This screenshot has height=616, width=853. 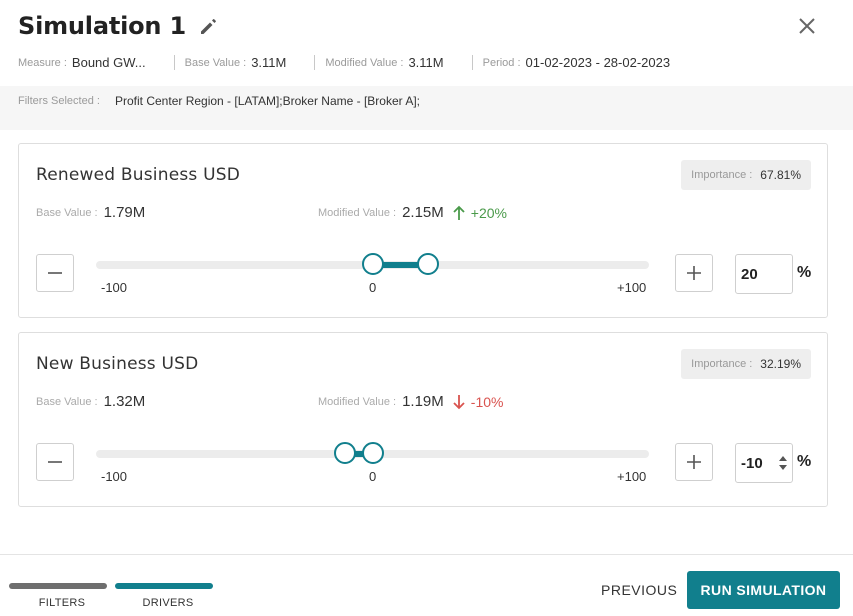 What do you see at coordinates (124, 212) in the screenshot?
I see `base-value: 1.79M` at bounding box center [124, 212].